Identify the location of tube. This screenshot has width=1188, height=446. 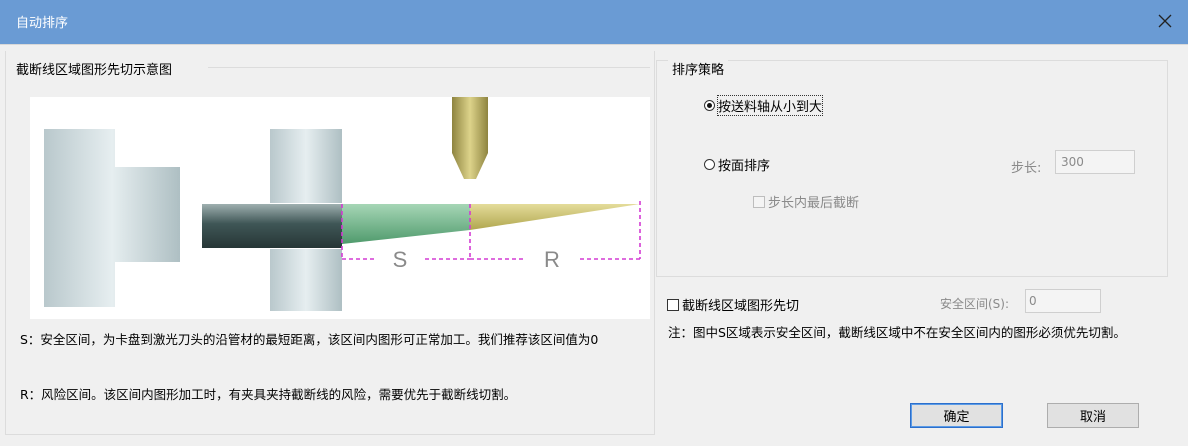
(272, 226).